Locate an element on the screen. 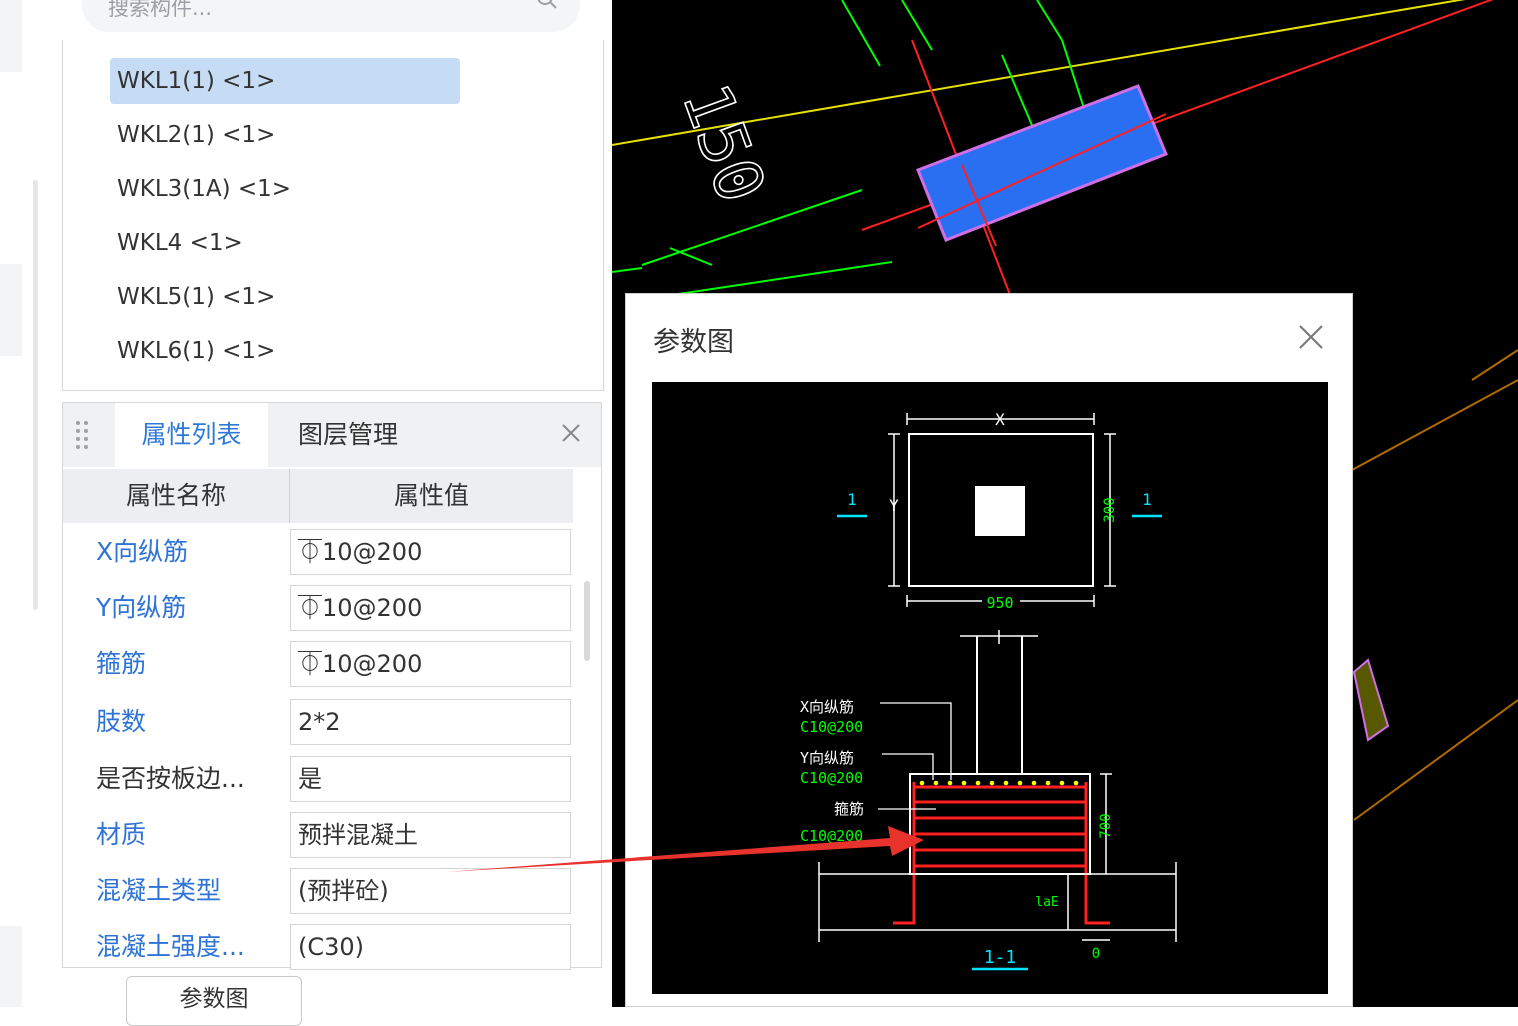  table-row: 混凝土类型 (预拌砼) is located at coordinates (318, 892).